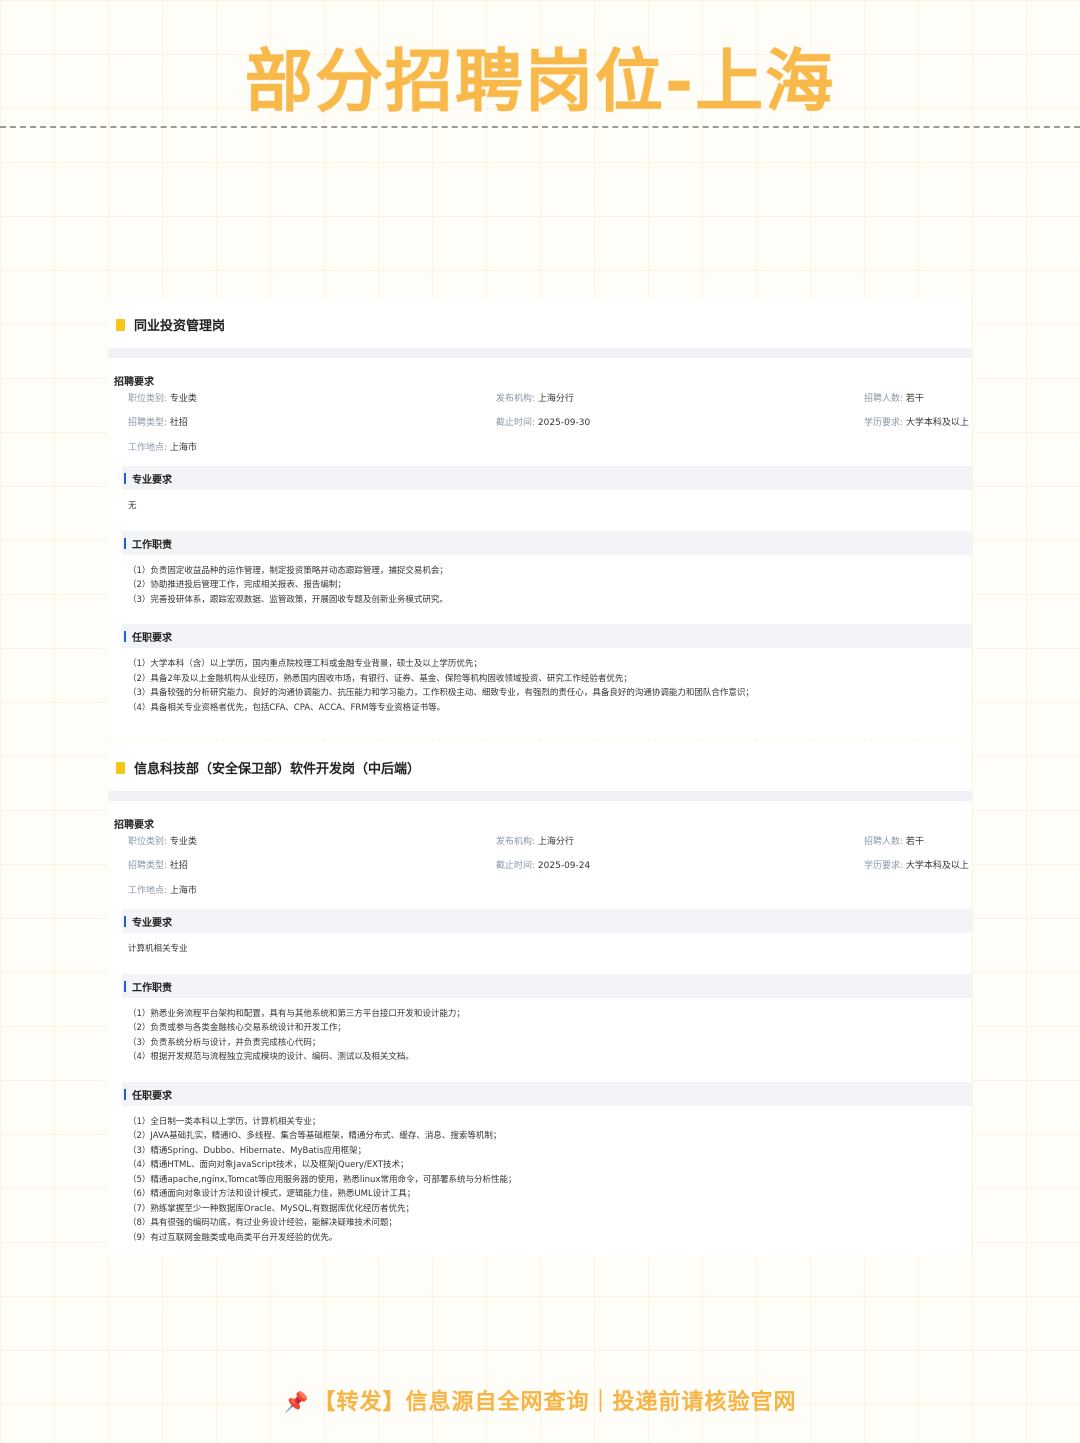  I want to click on job-title-text: 同业投资管理岗, so click(180, 326).